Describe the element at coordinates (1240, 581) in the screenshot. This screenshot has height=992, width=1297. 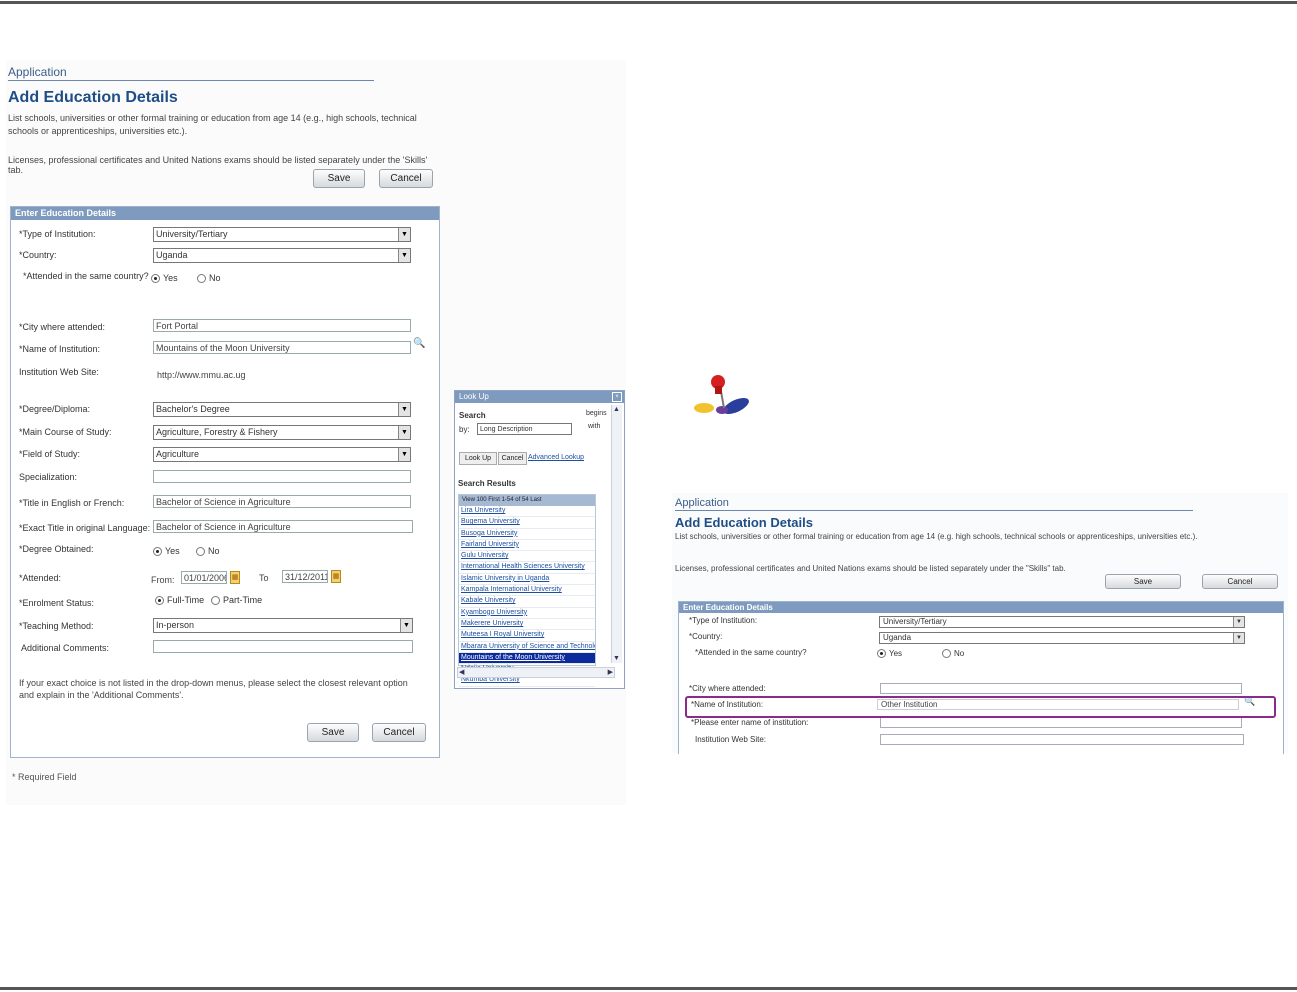
I see `cancel-button: Cancel` at that location.